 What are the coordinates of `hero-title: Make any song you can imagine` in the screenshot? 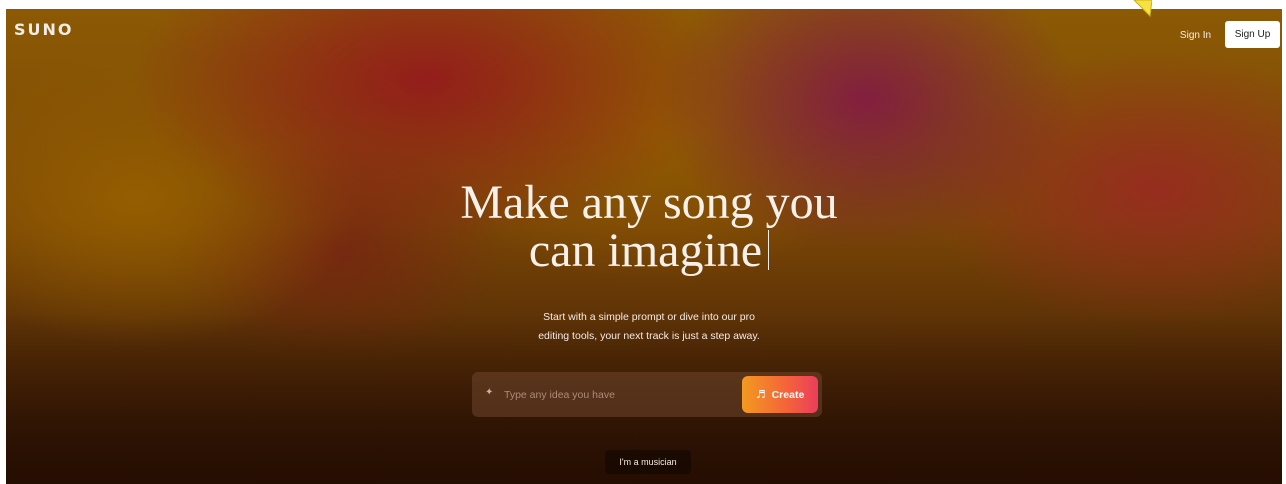 It's located at (649, 227).